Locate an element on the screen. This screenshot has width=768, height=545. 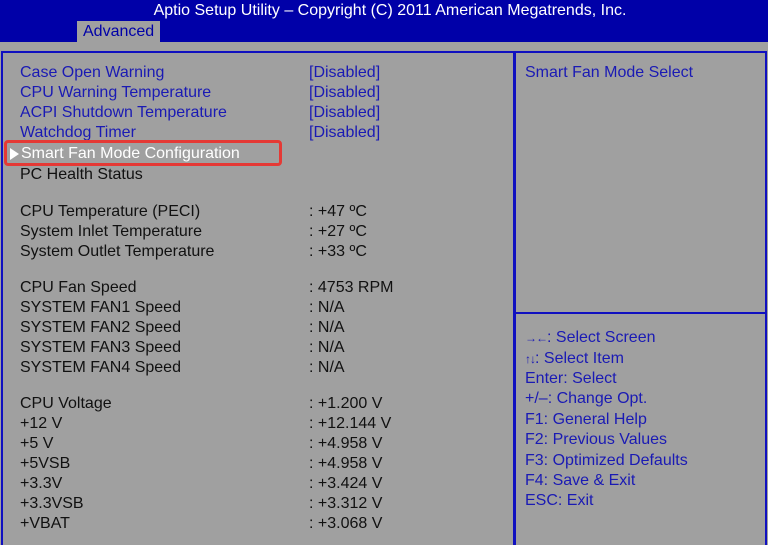
readout-label: SYSTEM FAN3 Speed is located at coordinates (100, 347).